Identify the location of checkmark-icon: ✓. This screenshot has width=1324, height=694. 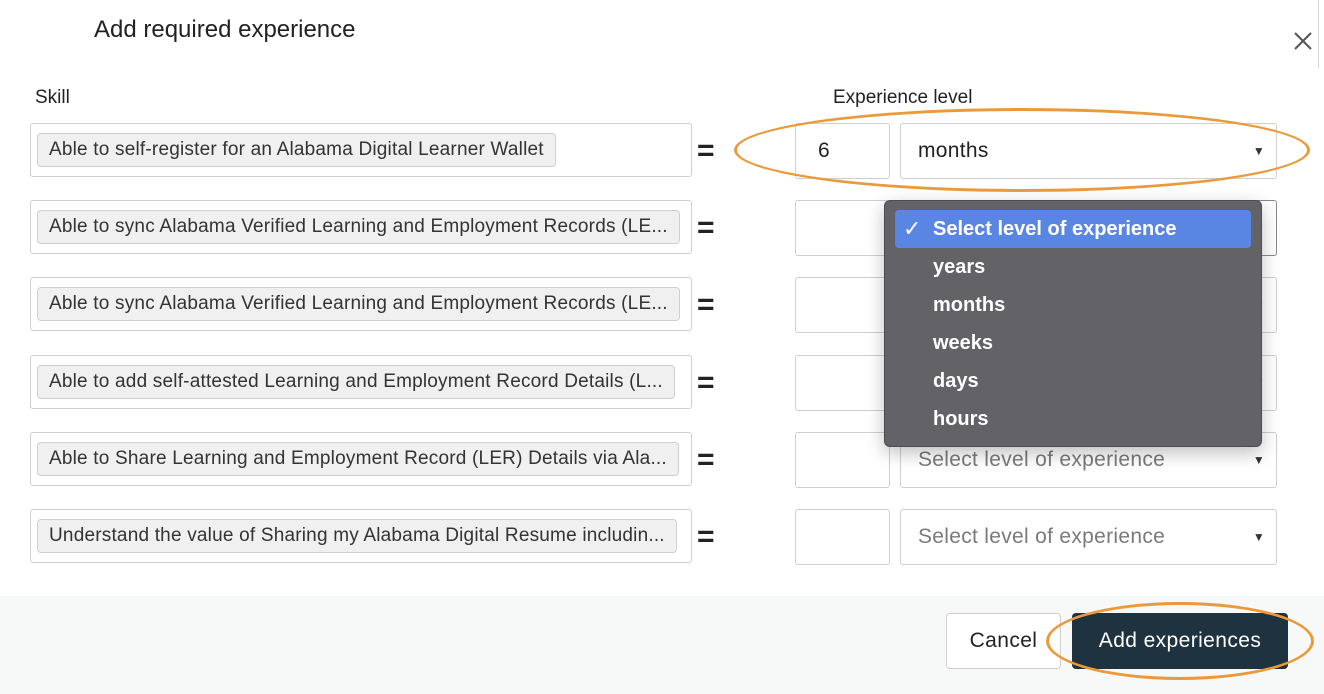
(912, 228).